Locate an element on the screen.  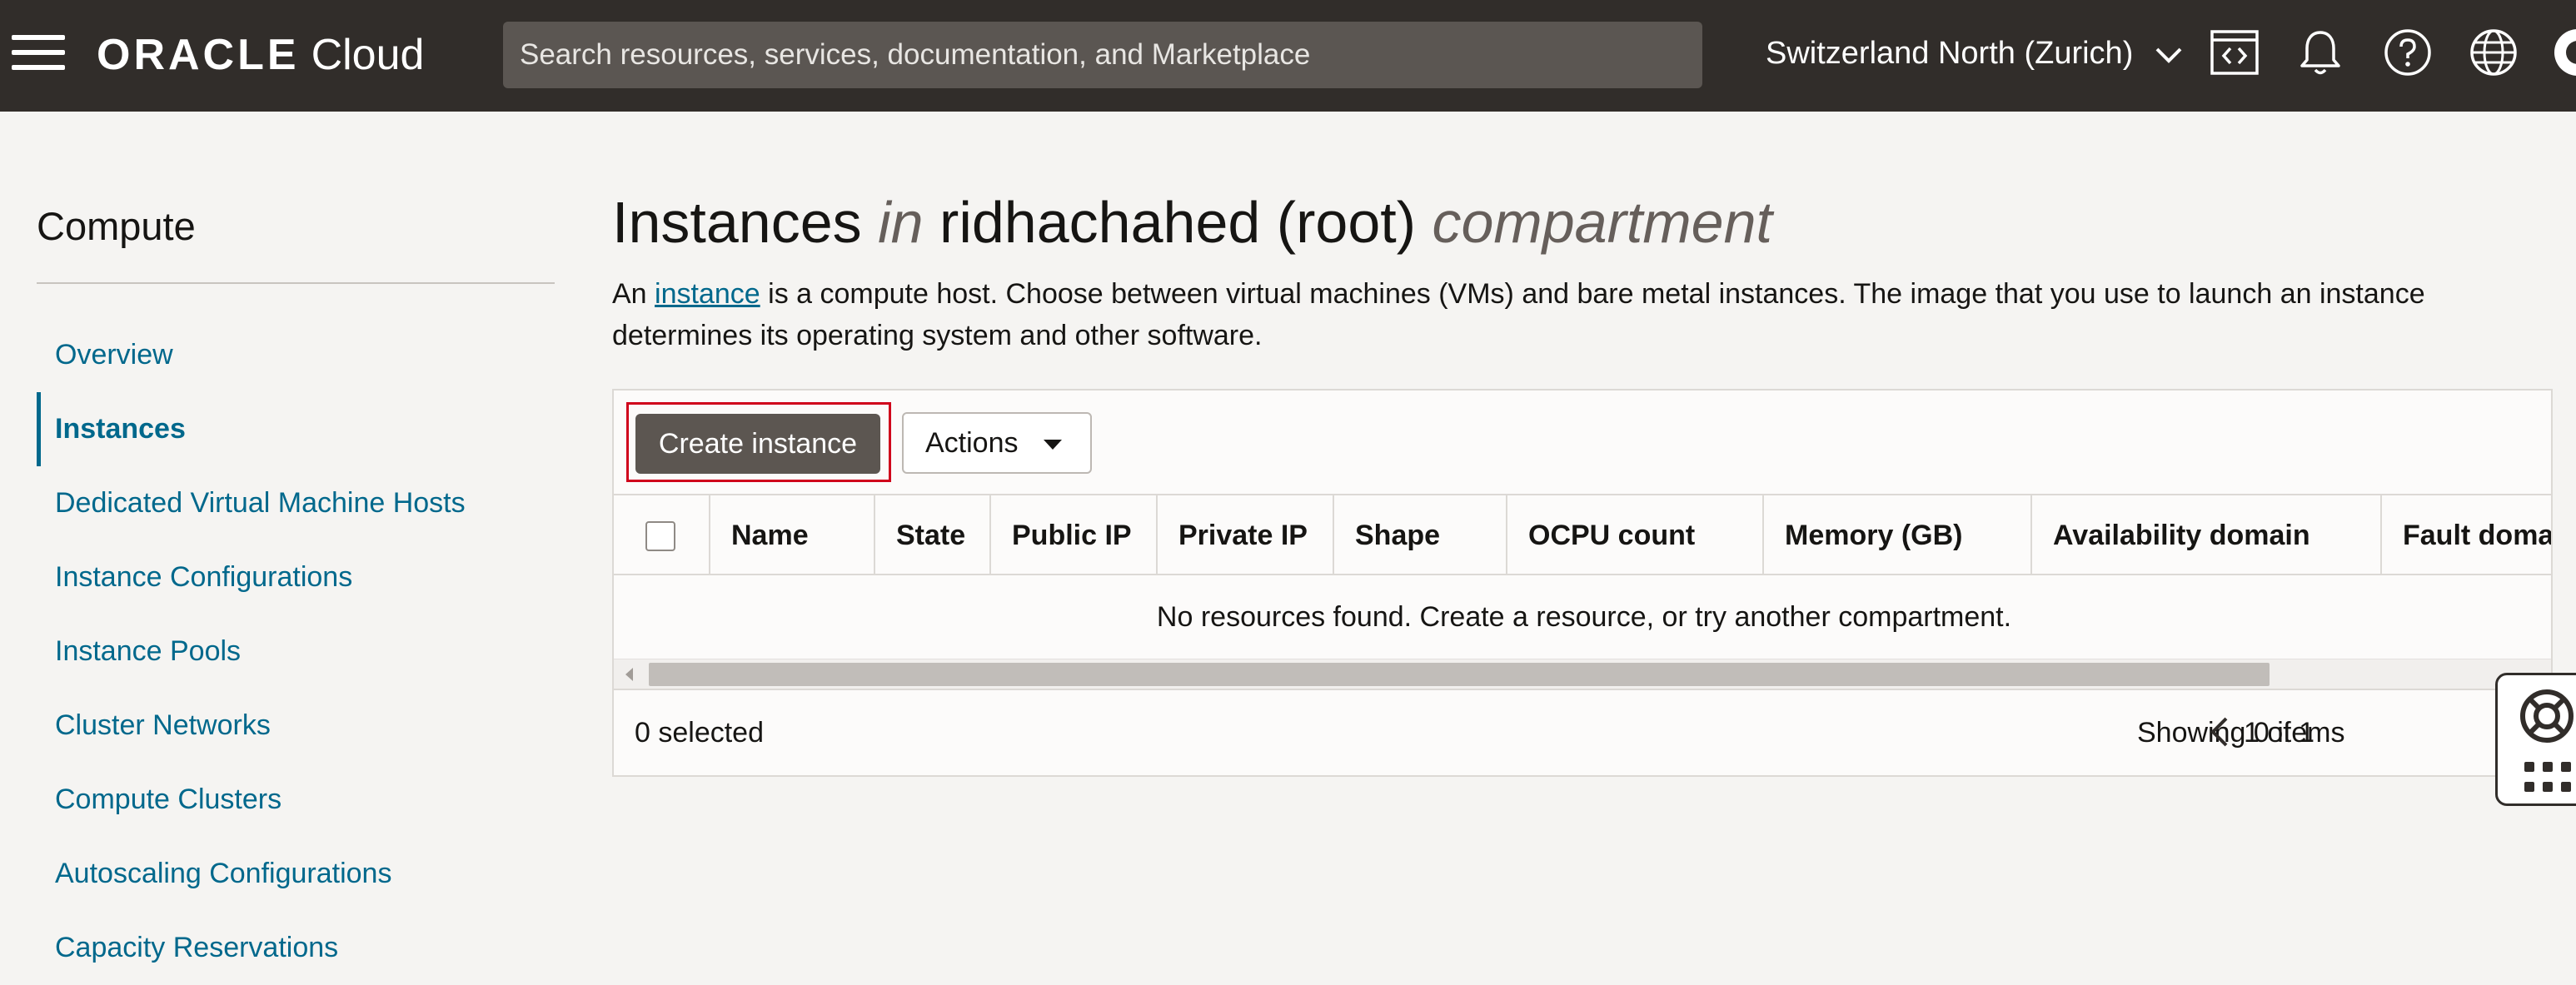
column-header-private-ip: Private IP is located at coordinates (1246, 535).